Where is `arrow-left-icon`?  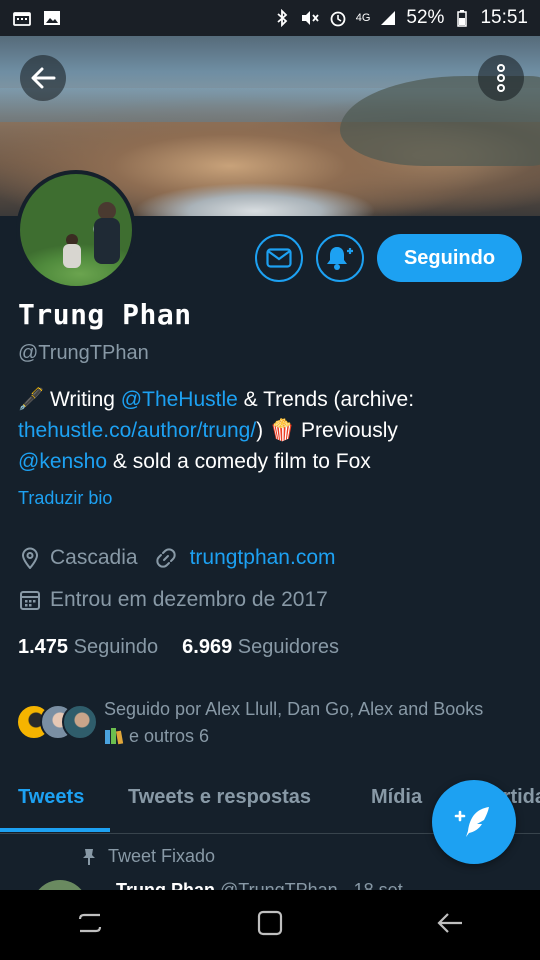
arrow-left-icon is located at coordinates (43, 78).